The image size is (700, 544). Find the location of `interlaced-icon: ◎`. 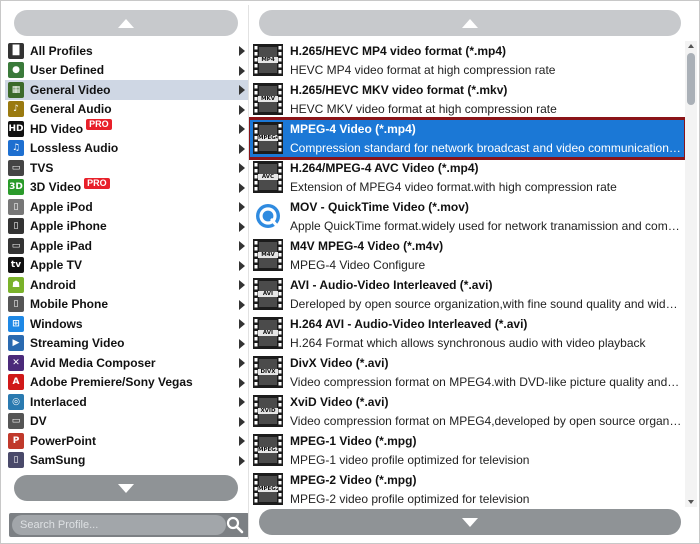

interlaced-icon: ◎ is located at coordinates (16, 401).